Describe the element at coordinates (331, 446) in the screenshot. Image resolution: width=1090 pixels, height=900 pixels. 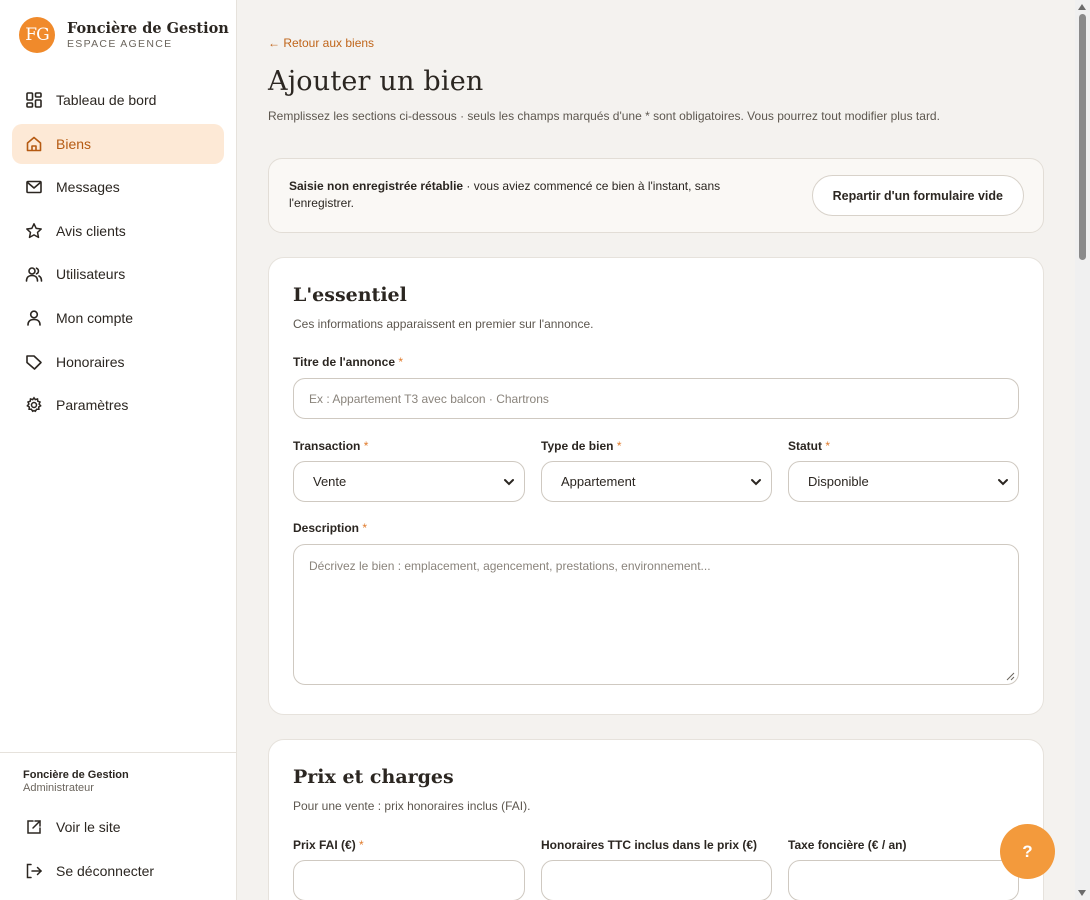
I see `transaction-label: Transaction *` at that location.